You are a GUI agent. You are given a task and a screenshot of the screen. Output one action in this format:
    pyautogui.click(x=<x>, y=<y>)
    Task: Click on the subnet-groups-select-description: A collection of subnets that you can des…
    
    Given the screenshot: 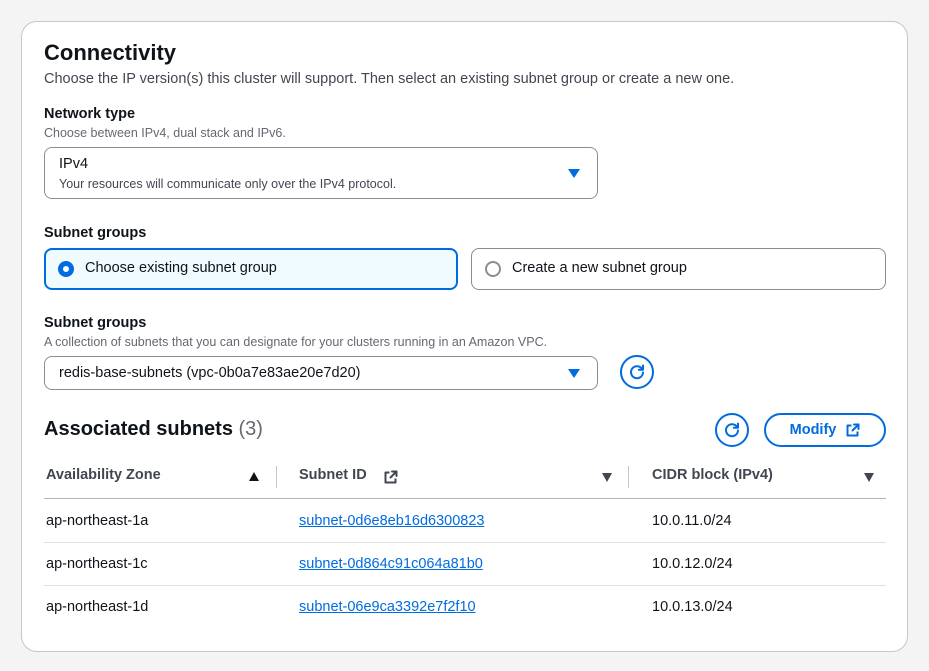 What is the action you would take?
    pyautogui.click(x=296, y=342)
    